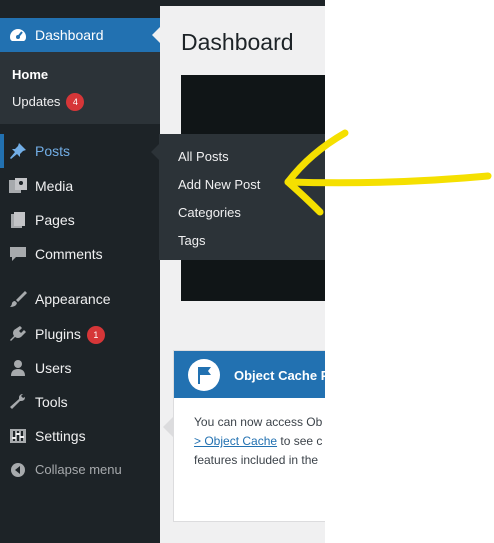 The height and width of the screenshot is (543, 494). I want to click on dashboard-gauge-icon, so click(18, 35).